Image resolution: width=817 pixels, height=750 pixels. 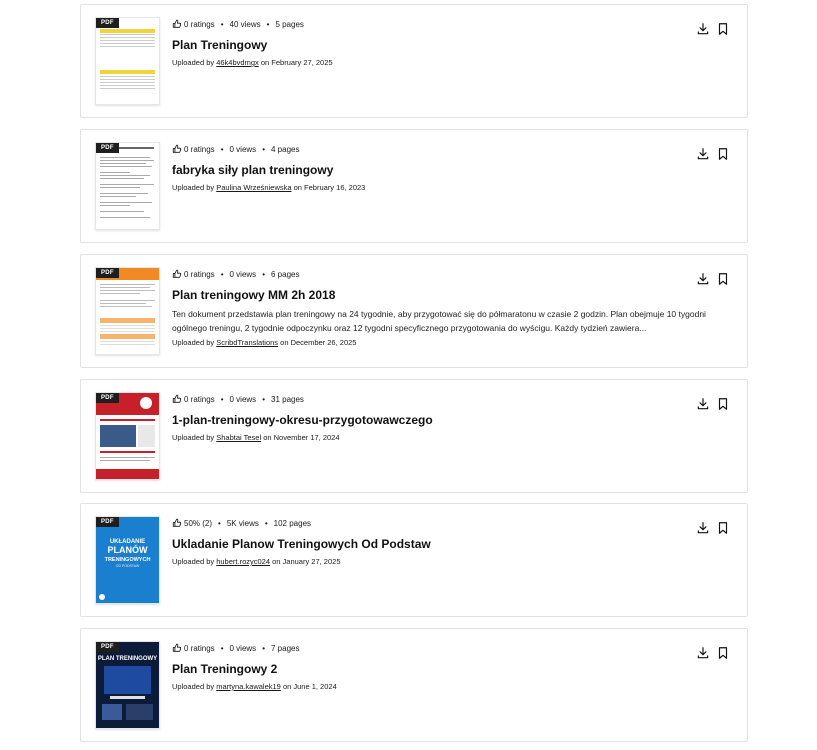 I want to click on cover-line: TRENINGOWYCH, so click(x=128, y=560).